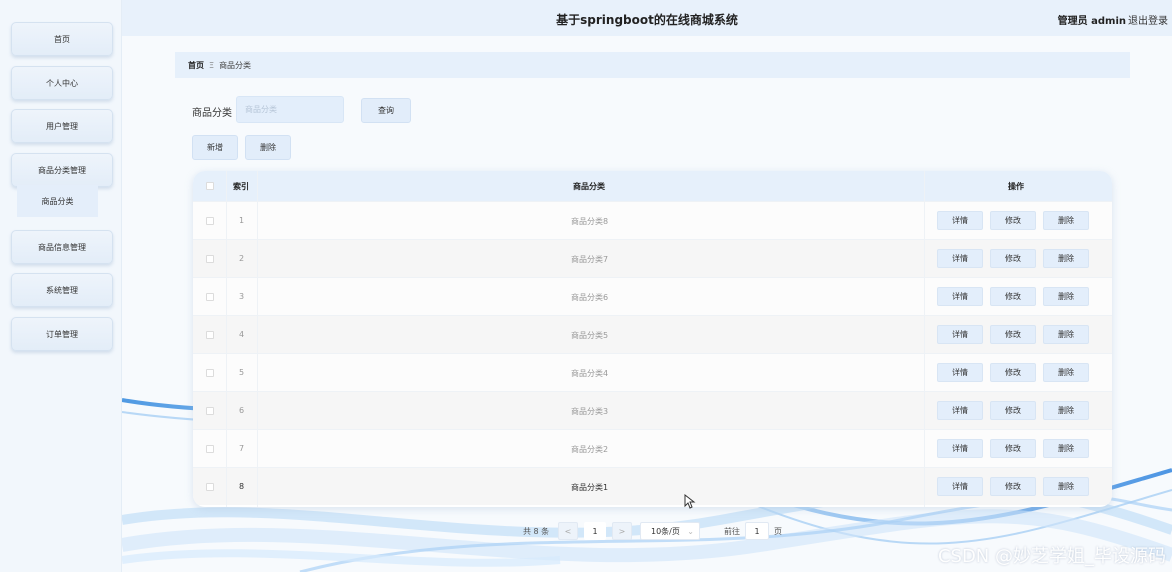 This screenshot has height=572, width=1172. I want to click on row-category: 商品分类3, so click(590, 411).